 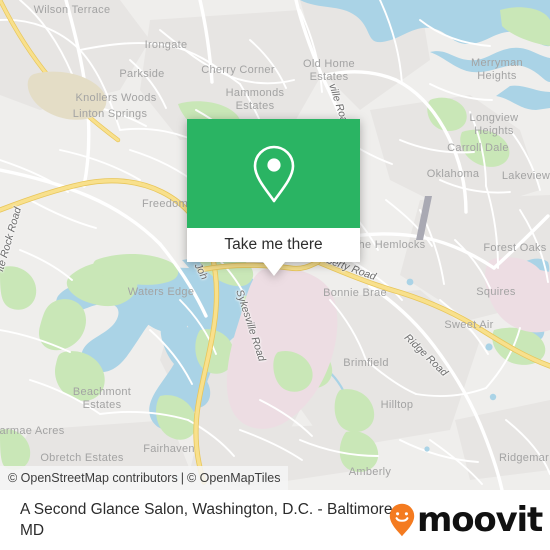 What do you see at coordinates (234, 478) in the screenshot?
I see `attribution-openmaptiles: © OpenMapTiles` at bounding box center [234, 478].